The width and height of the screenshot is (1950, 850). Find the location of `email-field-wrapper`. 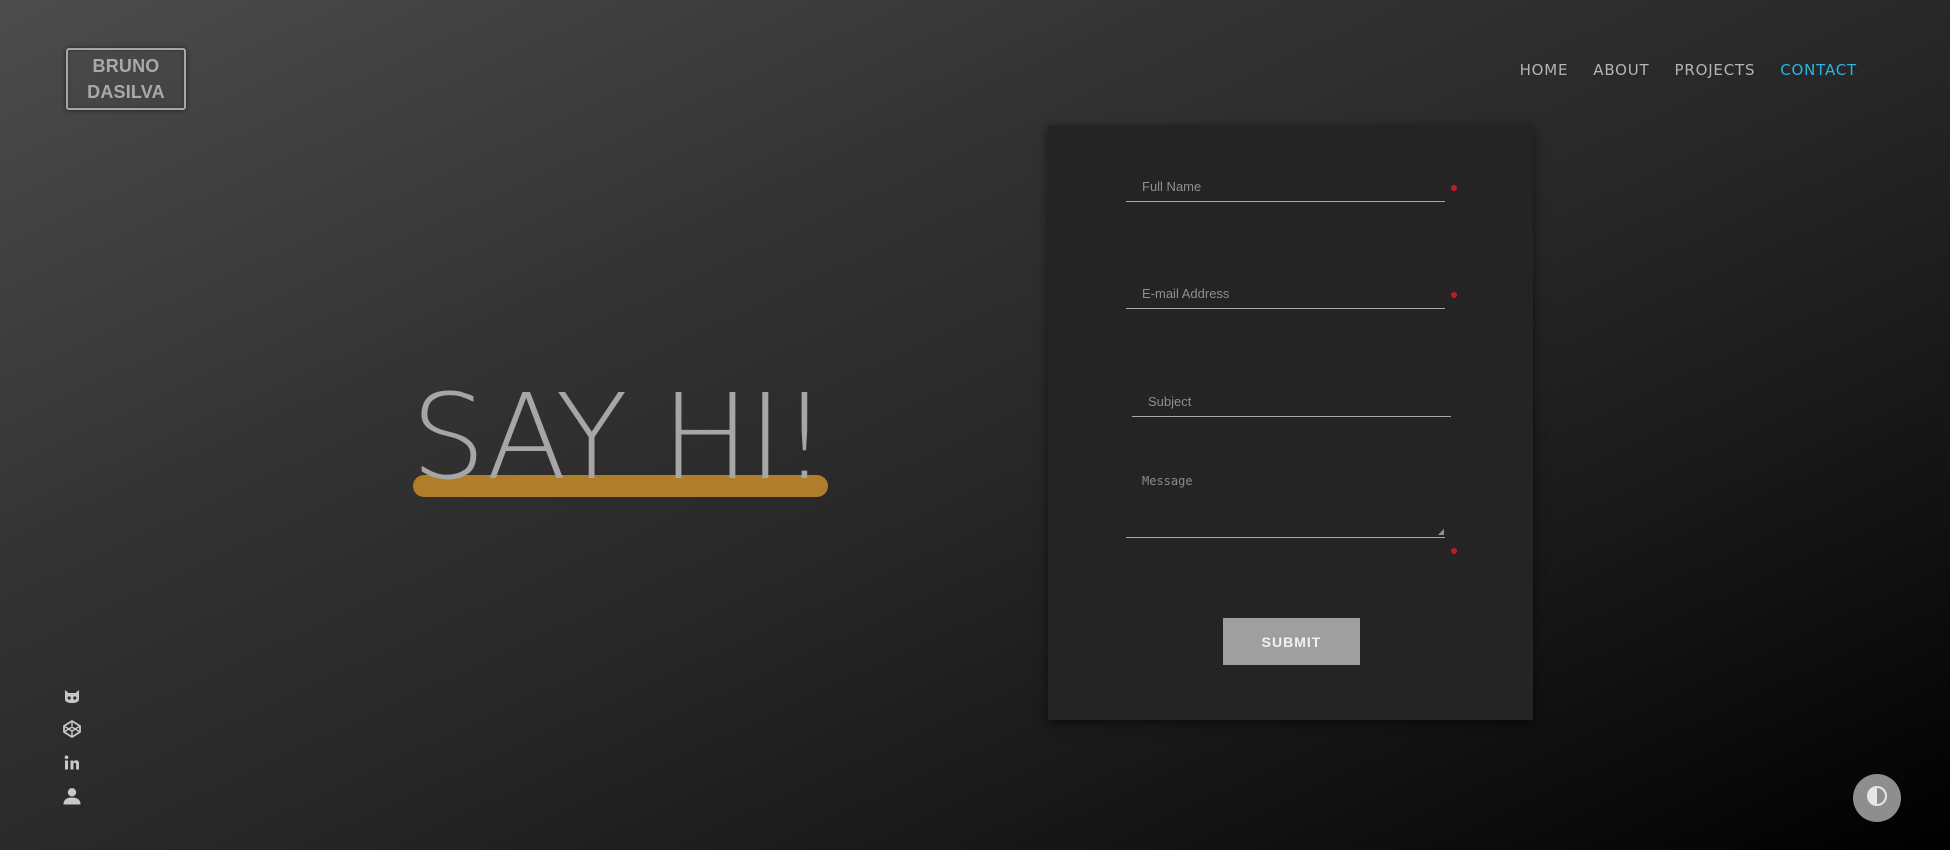

email-field-wrapper is located at coordinates (1285, 293).